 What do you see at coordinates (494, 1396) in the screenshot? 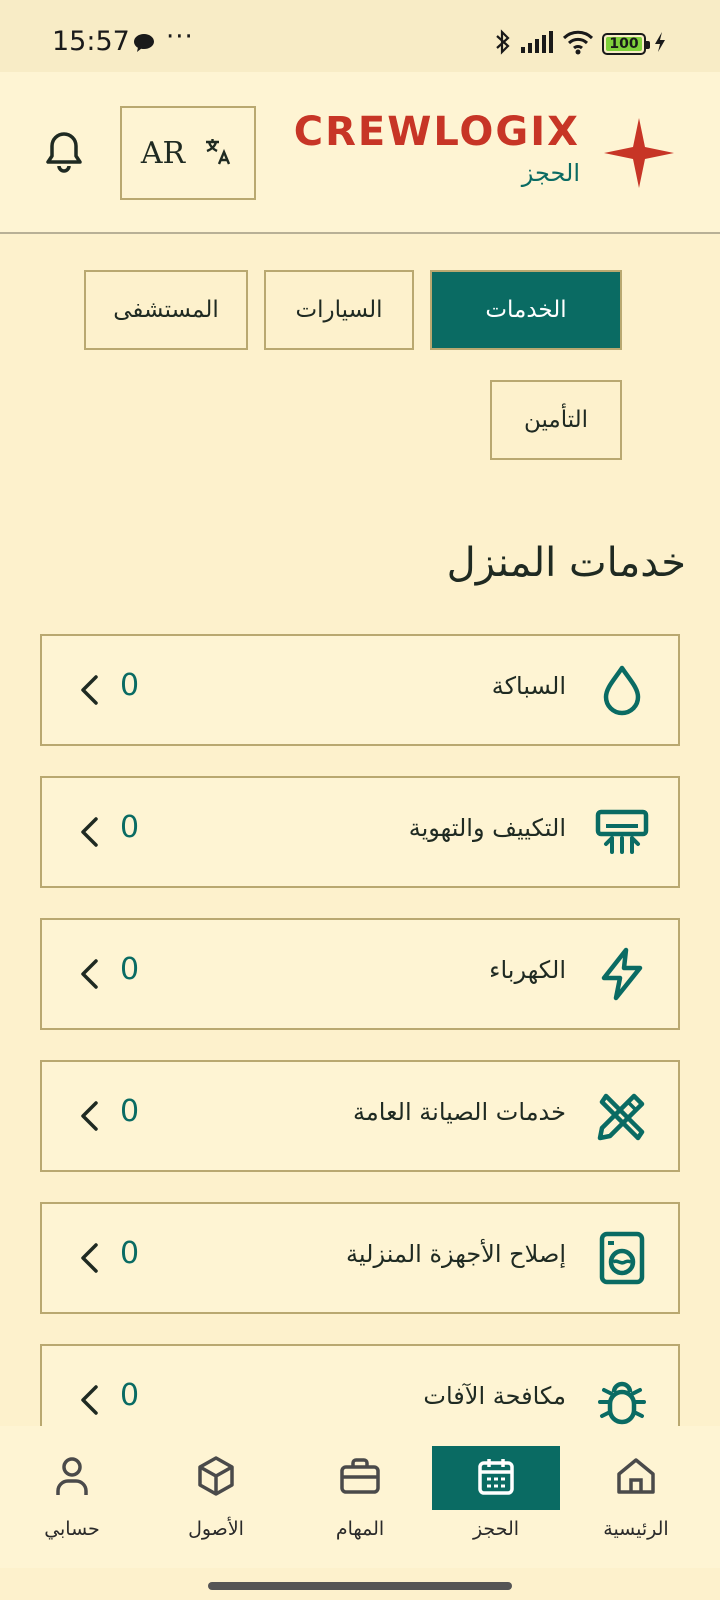
I see `service-label: مكافحة الآفات` at bounding box center [494, 1396].